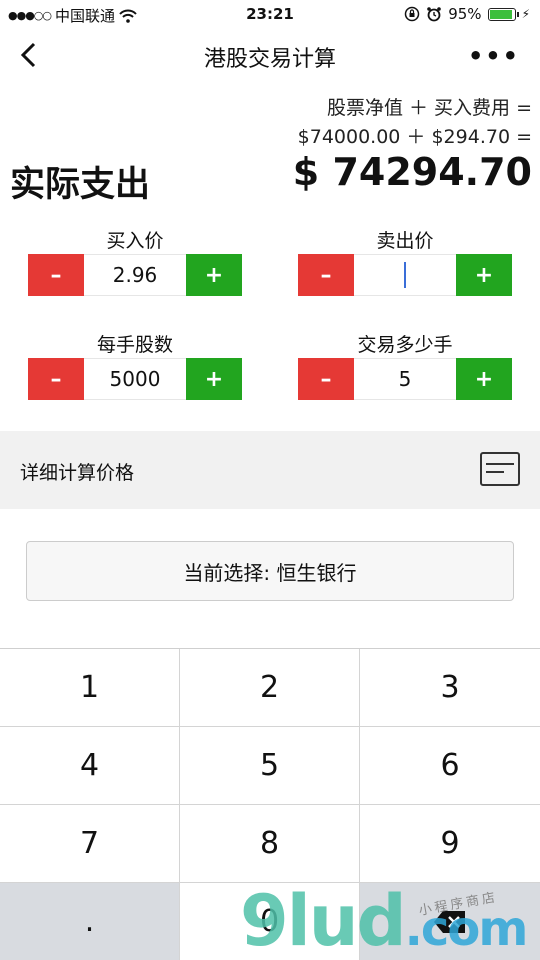 This screenshot has width=540, height=960. What do you see at coordinates (56, 379) in the screenshot?
I see `lot-size-minus-button: –` at bounding box center [56, 379].